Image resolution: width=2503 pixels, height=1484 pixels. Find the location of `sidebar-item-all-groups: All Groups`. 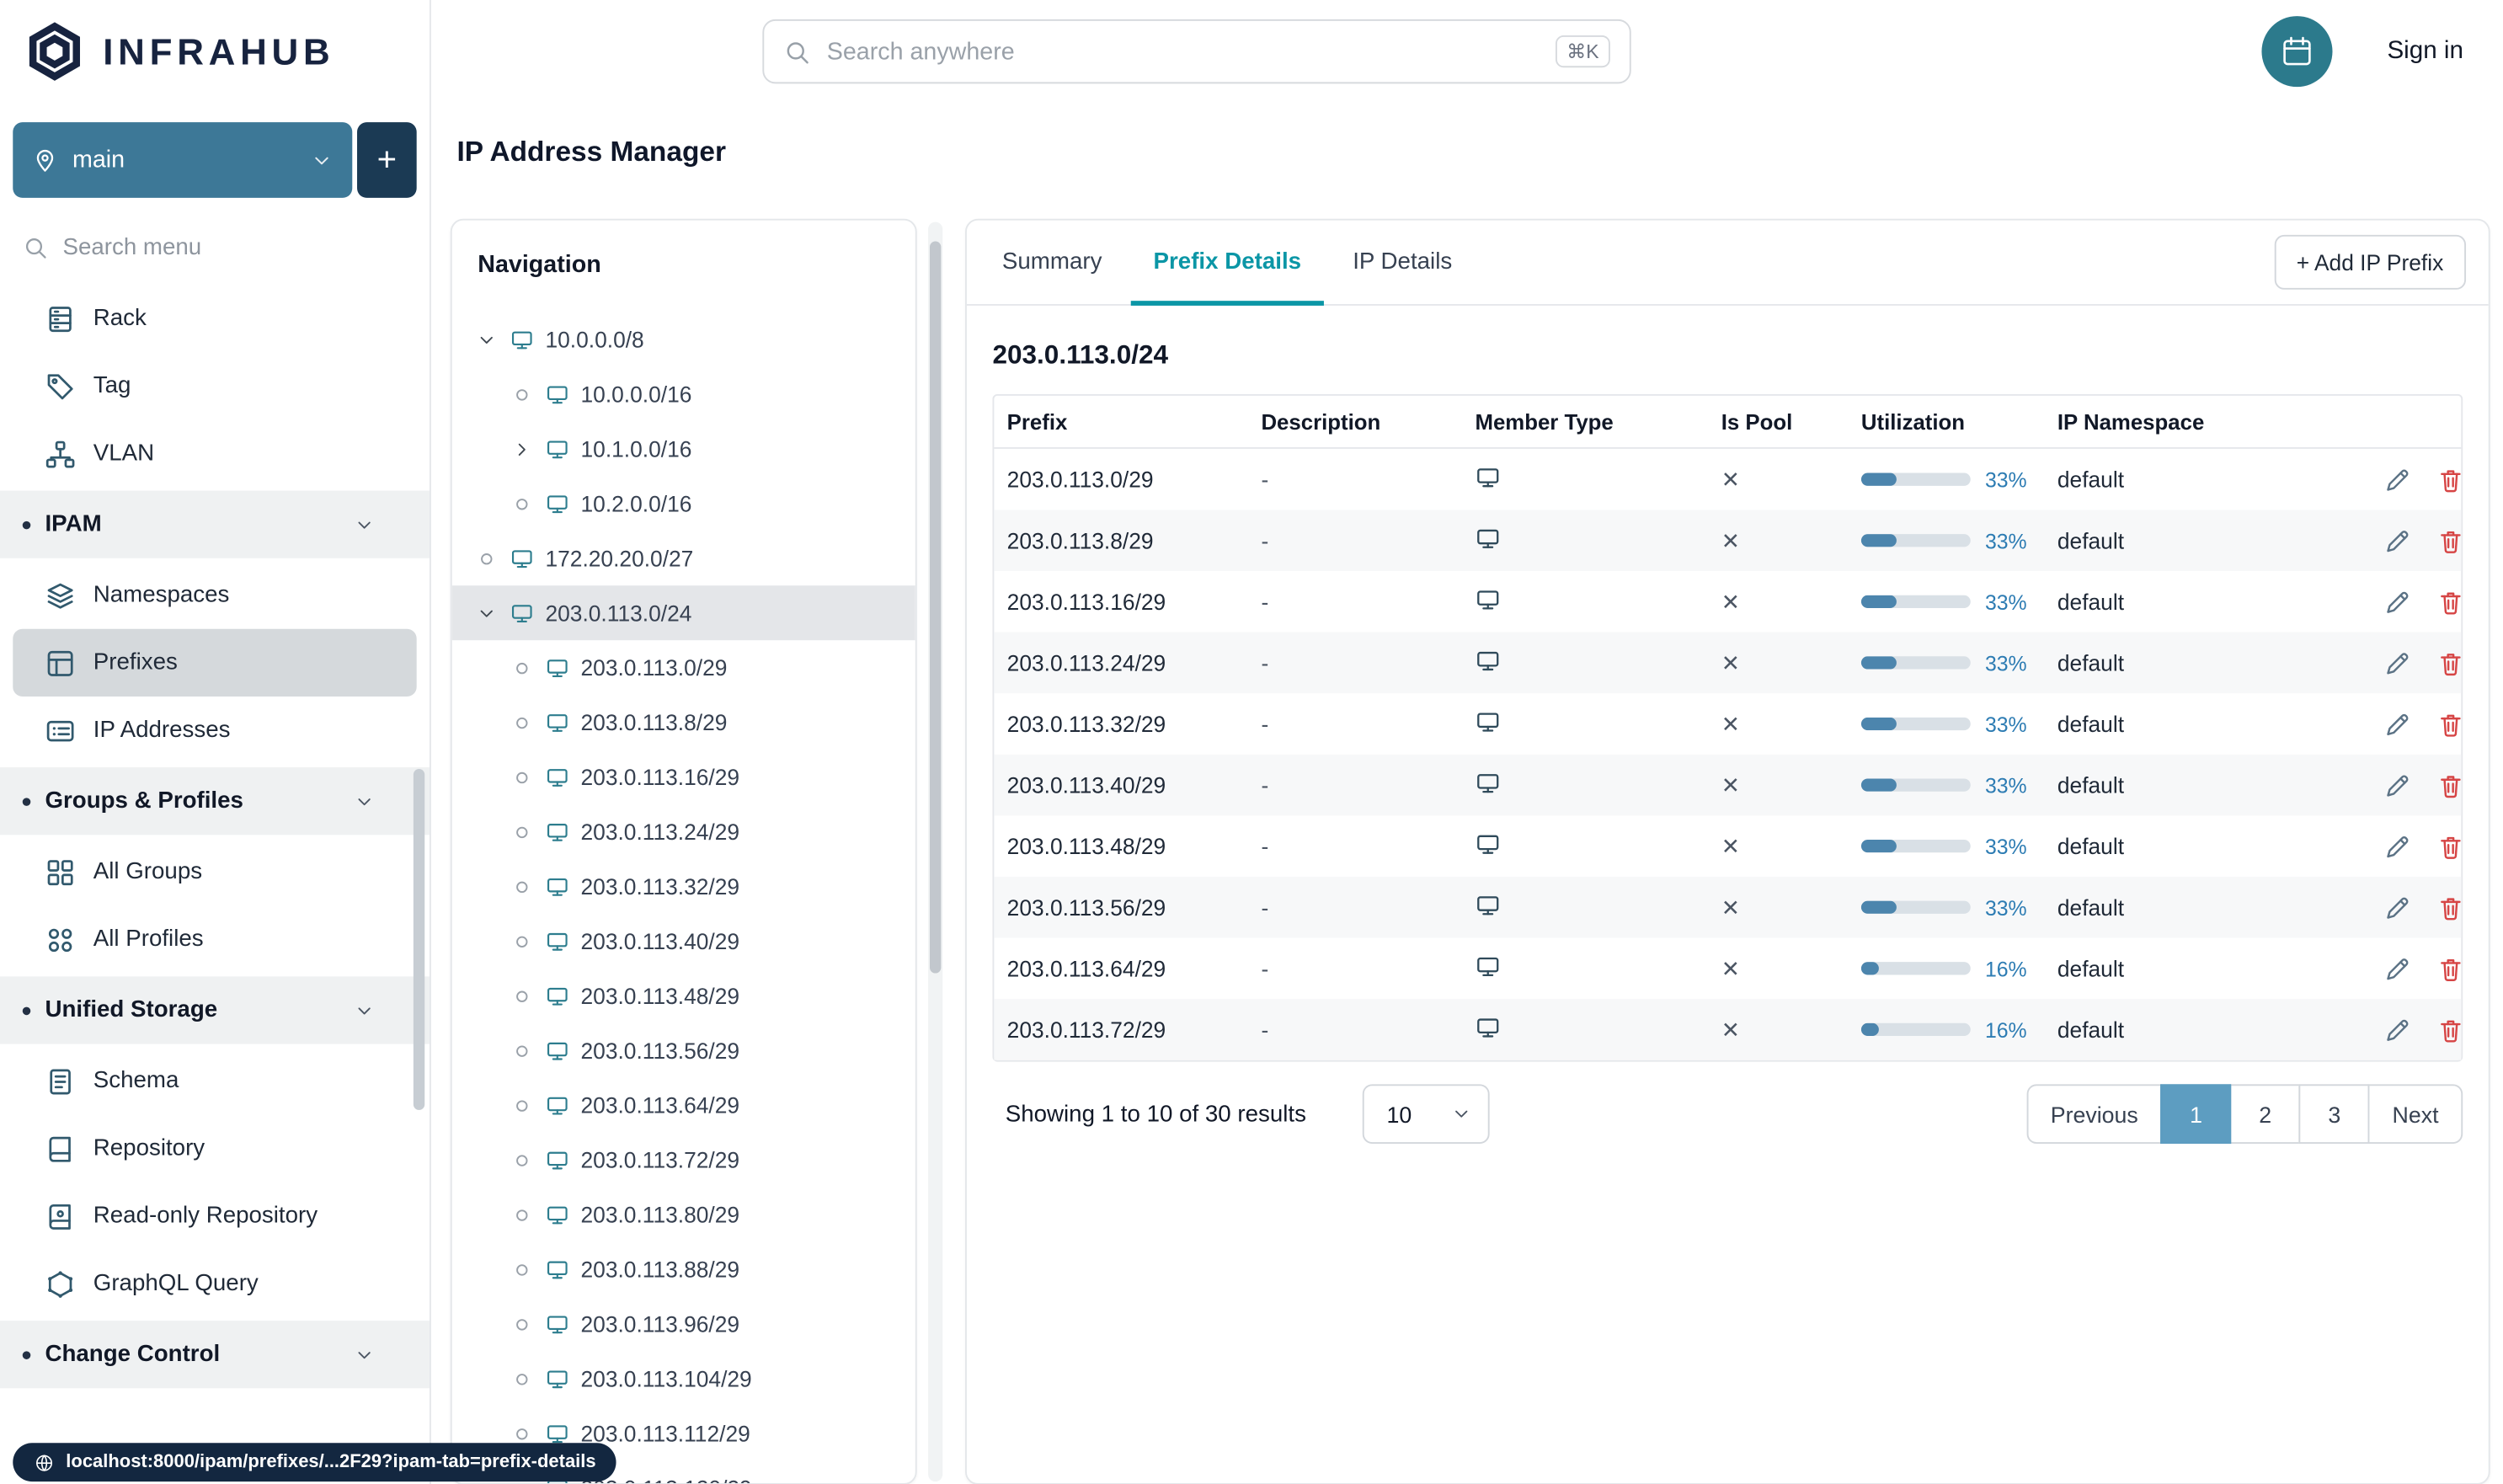

sidebar-item-all-groups: All Groups is located at coordinates (214, 872).